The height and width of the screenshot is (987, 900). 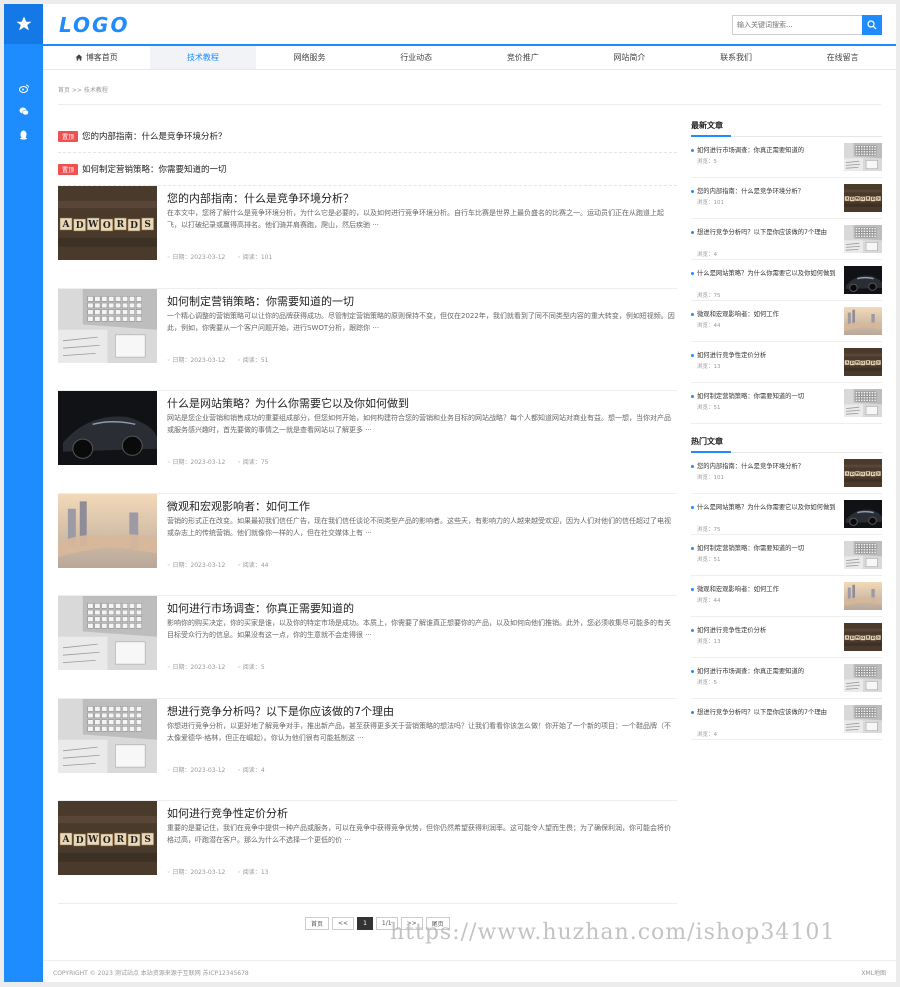 I want to click on search-button, so click(x=872, y=25).